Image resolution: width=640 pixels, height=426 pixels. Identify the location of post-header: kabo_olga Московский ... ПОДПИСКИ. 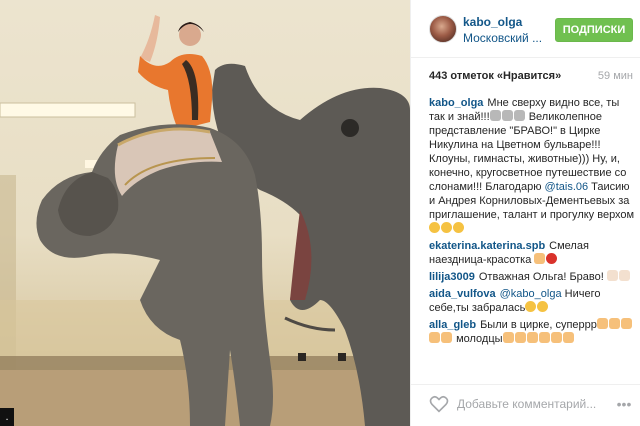
(525, 29).